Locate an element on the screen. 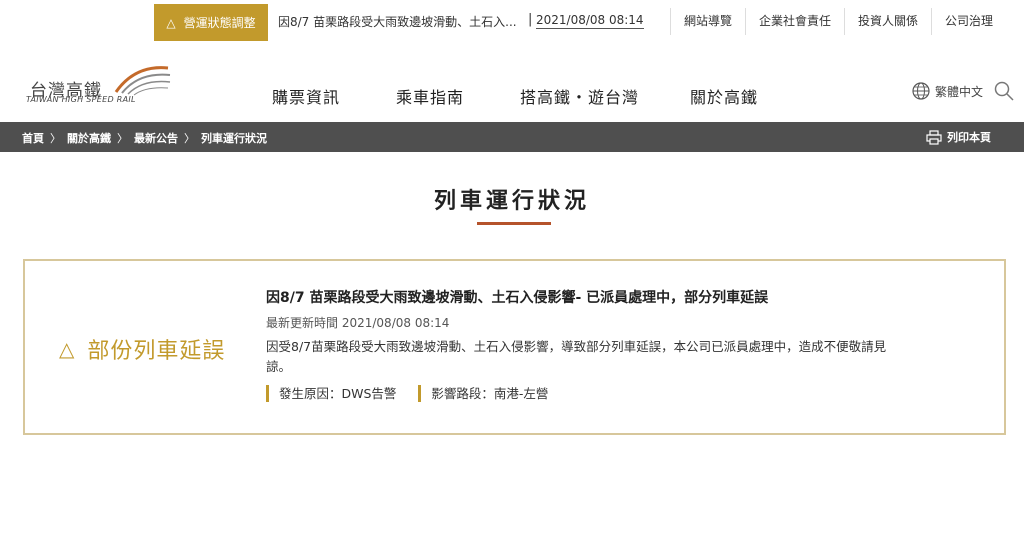 This screenshot has width=1024, height=552. breadcrumb-current: 列車運行狀況 is located at coordinates (234, 138).